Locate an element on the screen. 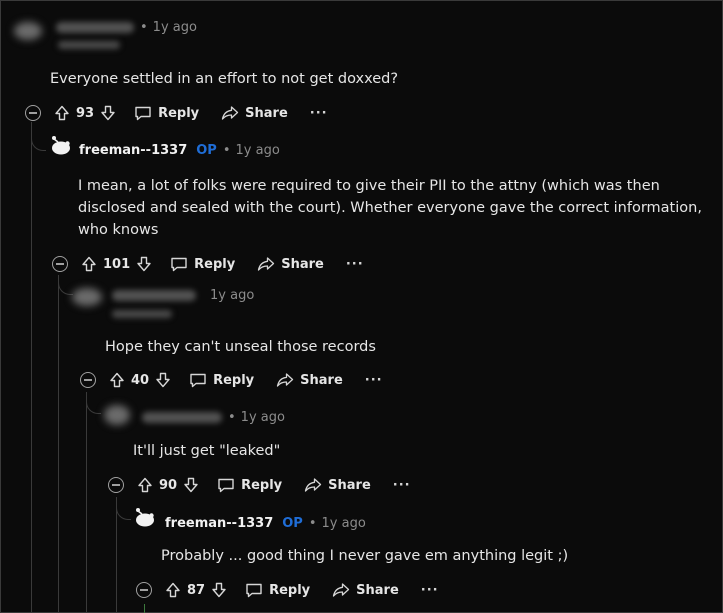  vote-count: 101 is located at coordinates (117, 264).